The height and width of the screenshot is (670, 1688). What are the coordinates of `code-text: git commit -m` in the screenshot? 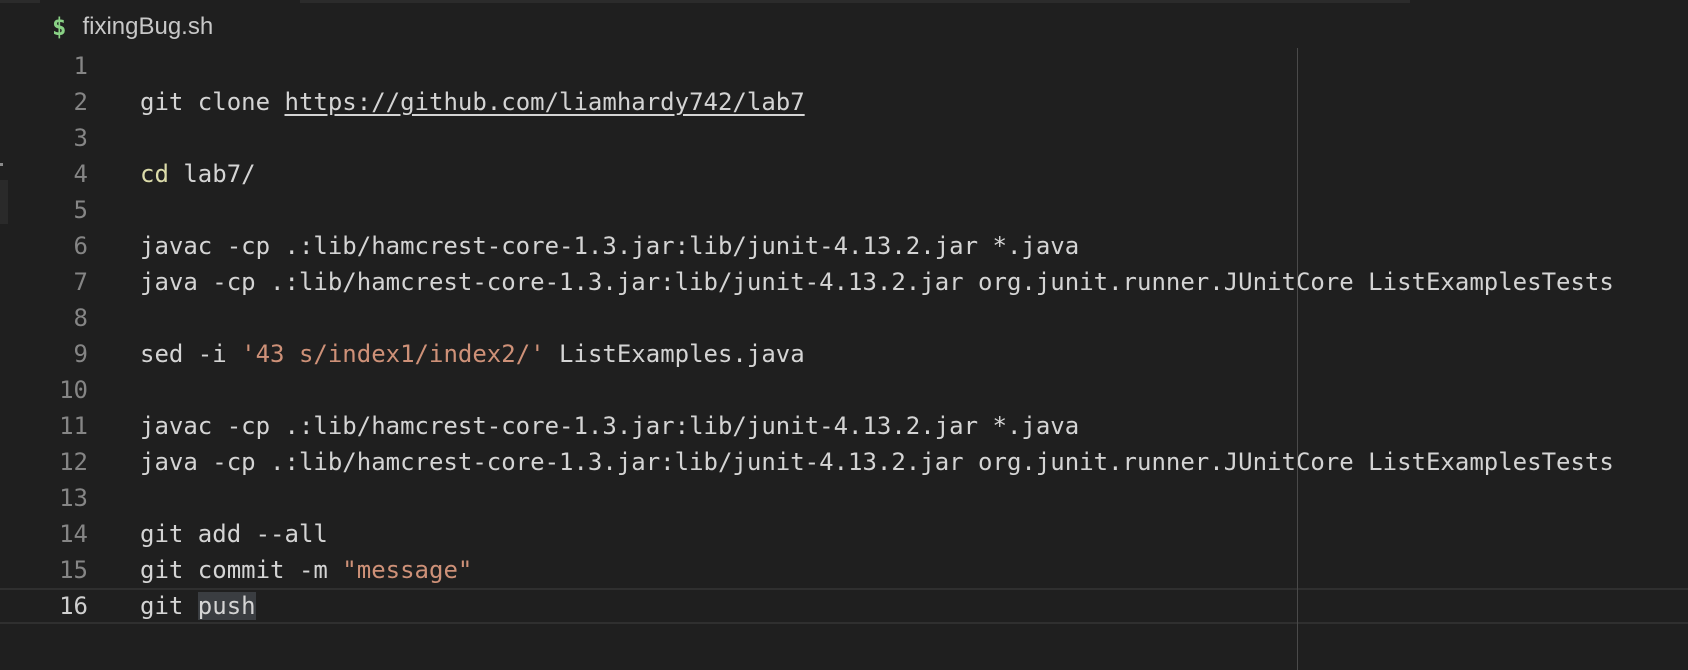 It's located at (241, 570).